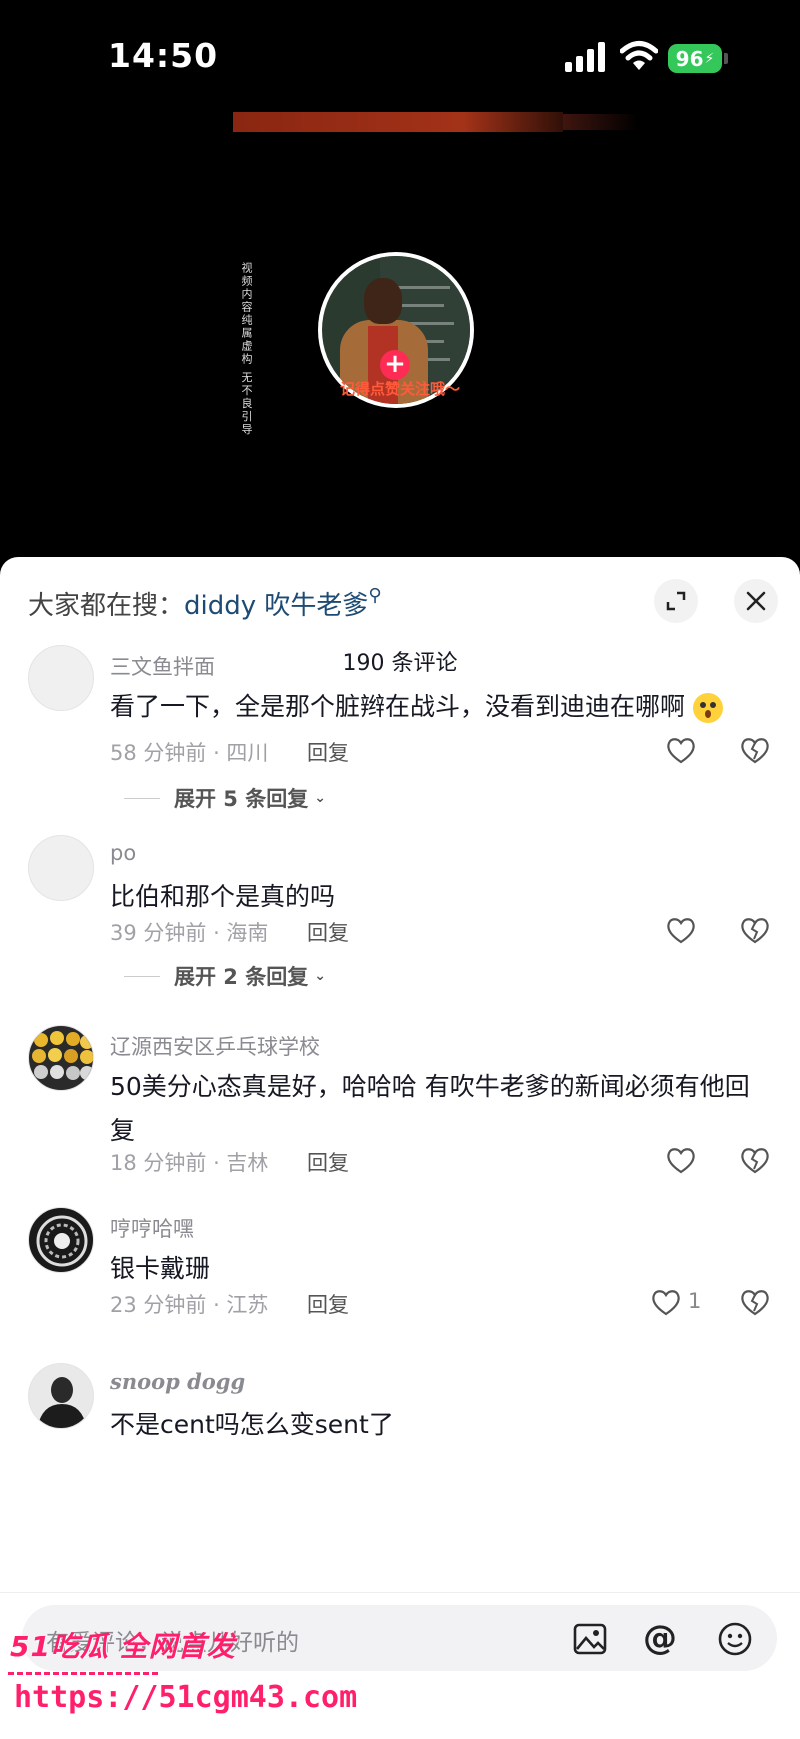  What do you see at coordinates (695, 1301) in the screenshot?
I see `like-count: 1` at bounding box center [695, 1301].